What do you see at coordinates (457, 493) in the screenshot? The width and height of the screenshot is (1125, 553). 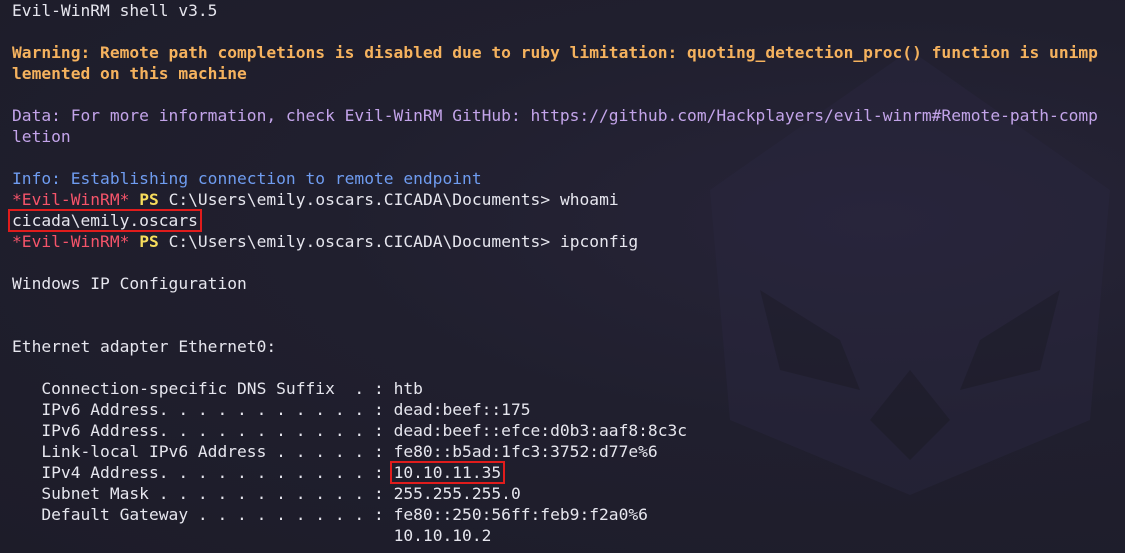 I see `row-value: 255.255.255.0` at bounding box center [457, 493].